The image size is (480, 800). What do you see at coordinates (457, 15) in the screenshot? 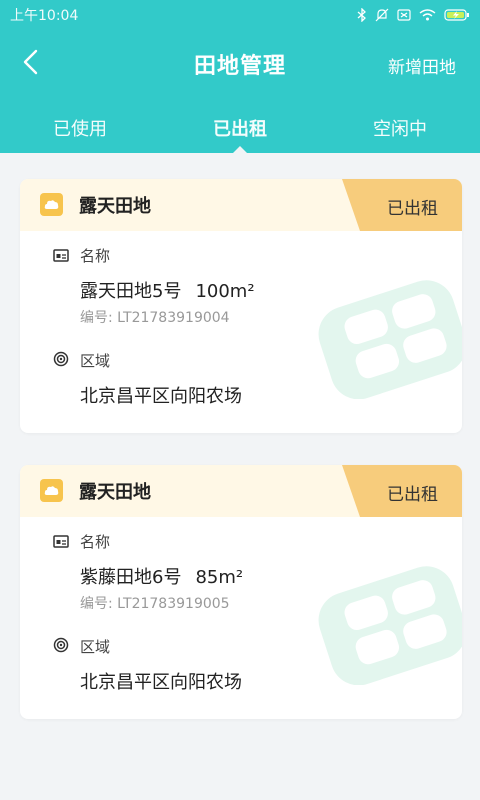
I see `battery-charging-icon` at bounding box center [457, 15].